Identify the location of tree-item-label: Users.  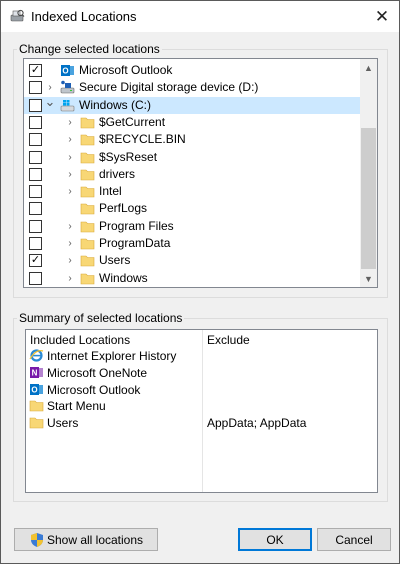
(115, 260).